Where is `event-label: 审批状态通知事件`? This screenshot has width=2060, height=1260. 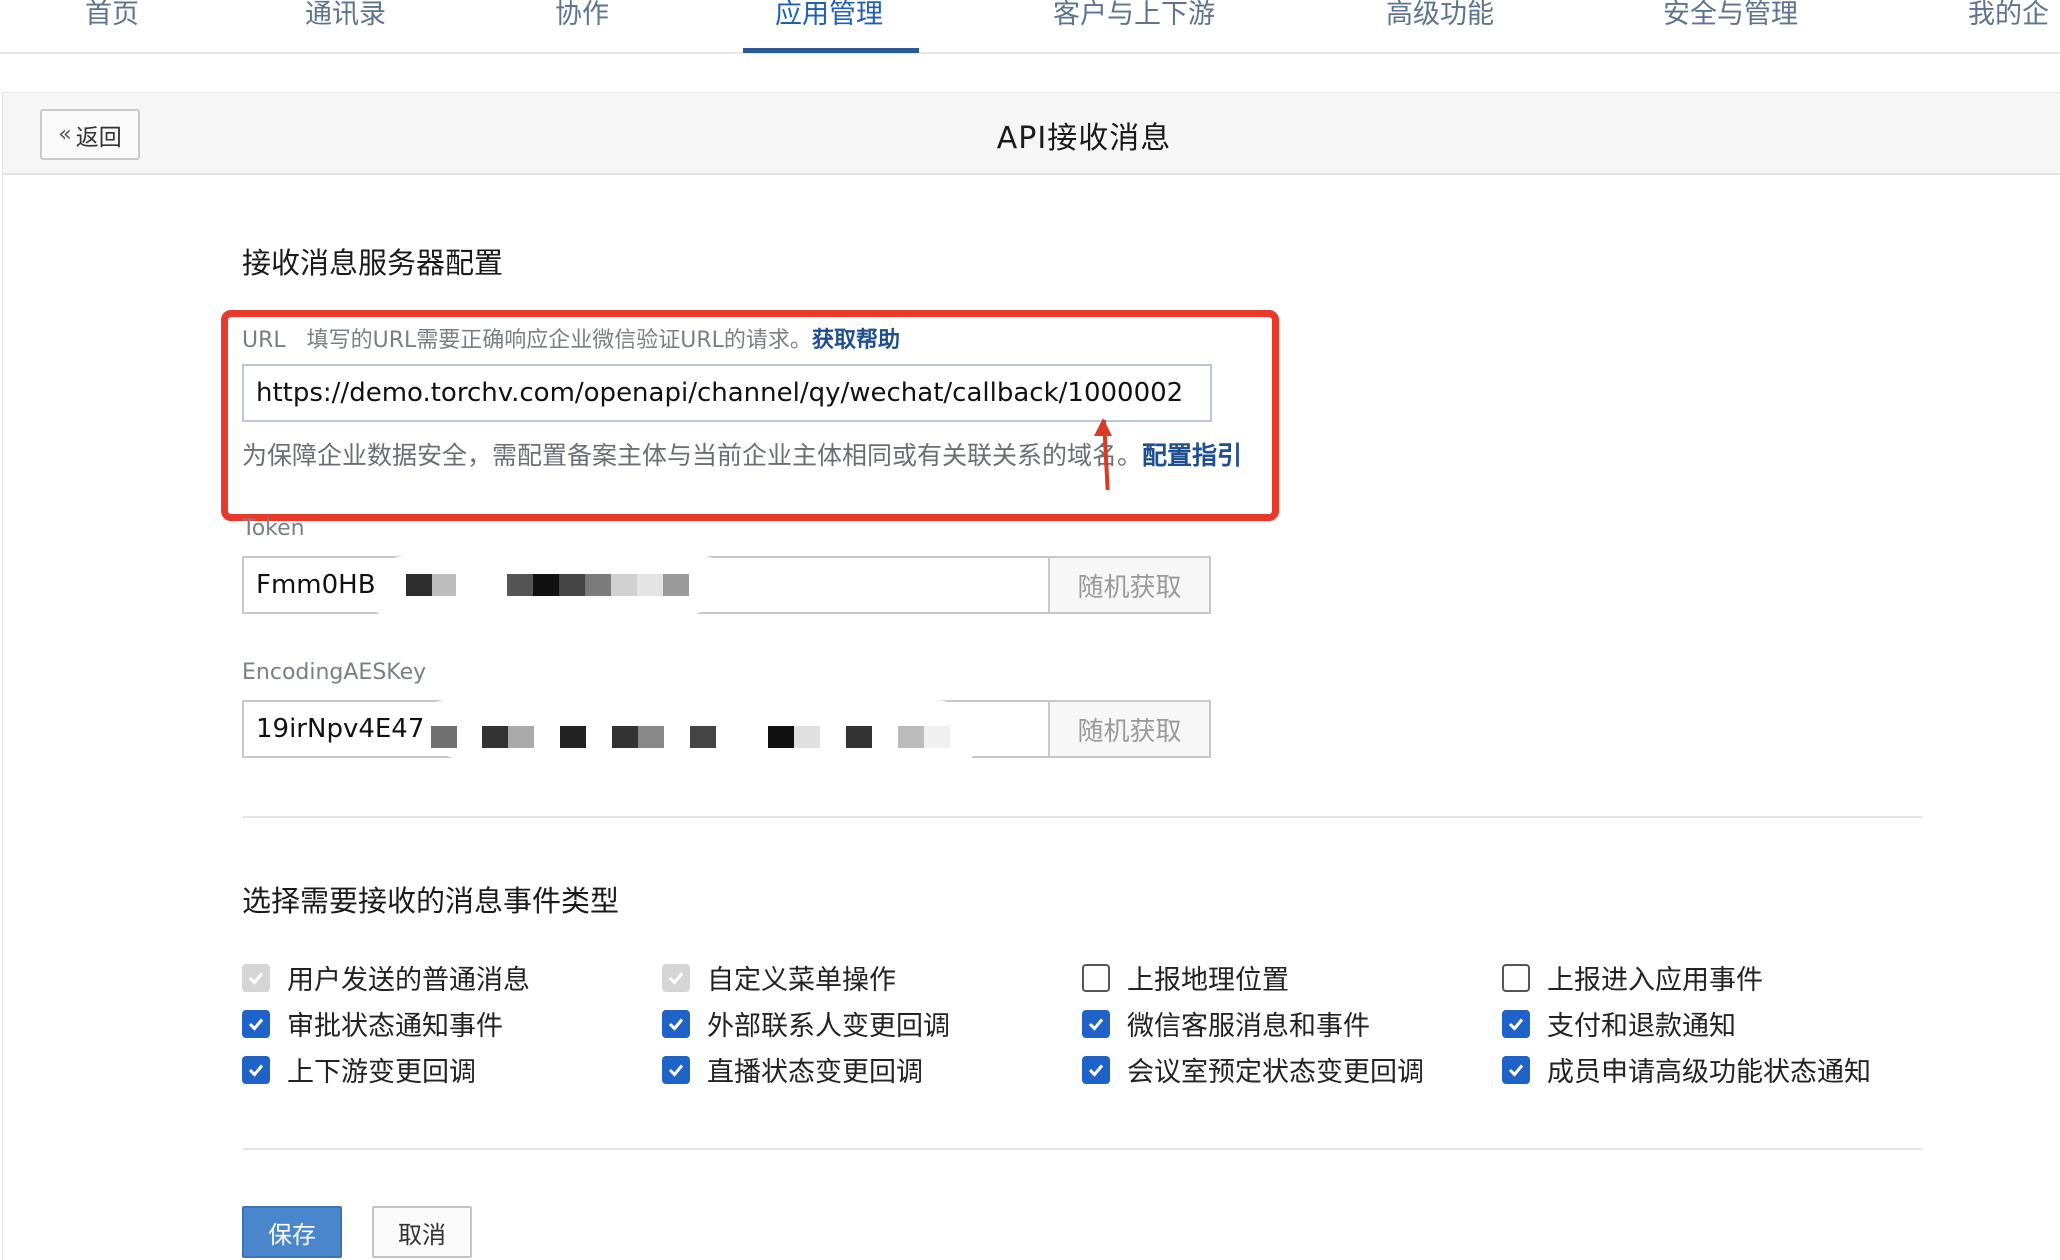 event-label: 审批状态通知事件 is located at coordinates (395, 1026).